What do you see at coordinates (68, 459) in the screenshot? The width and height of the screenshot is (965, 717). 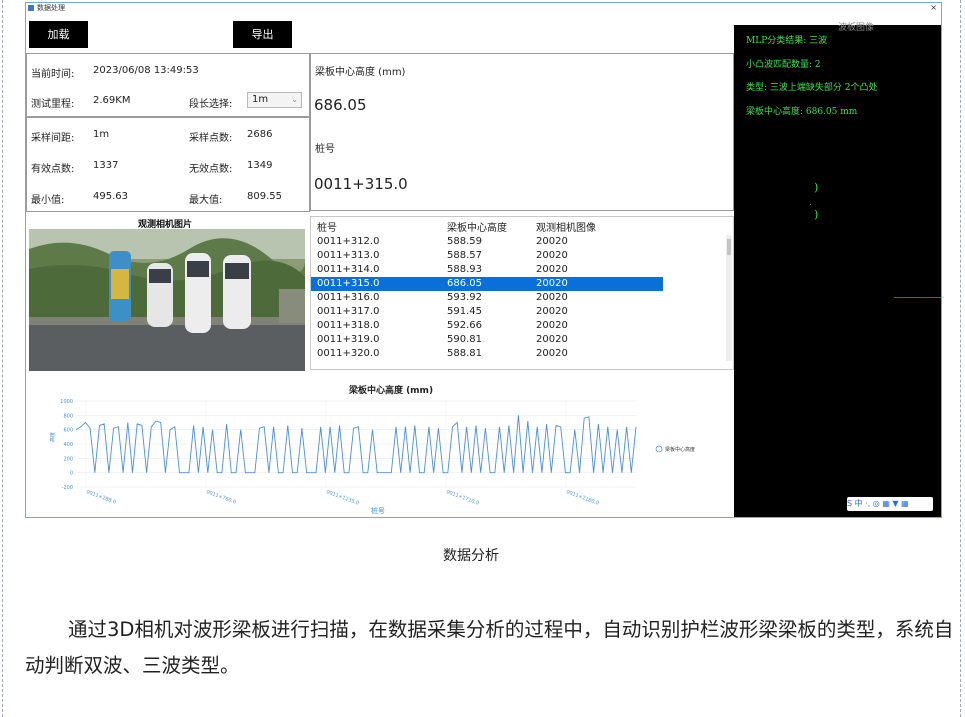 I see `y-tick-label: 200` at bounding box center [68, 459].